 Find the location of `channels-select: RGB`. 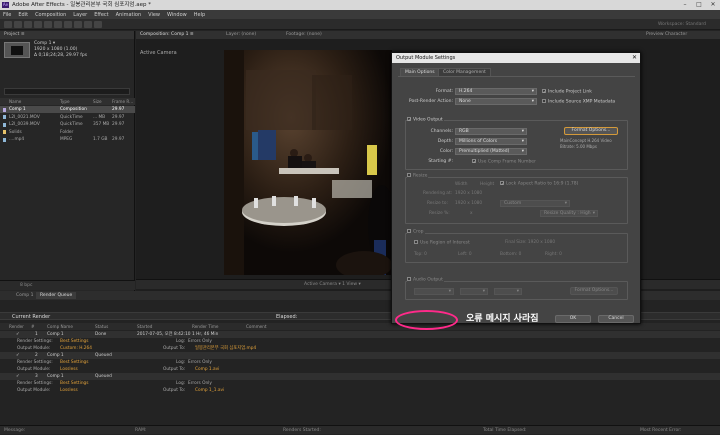

channels-select: RGB is located at coordinates (491, 131).